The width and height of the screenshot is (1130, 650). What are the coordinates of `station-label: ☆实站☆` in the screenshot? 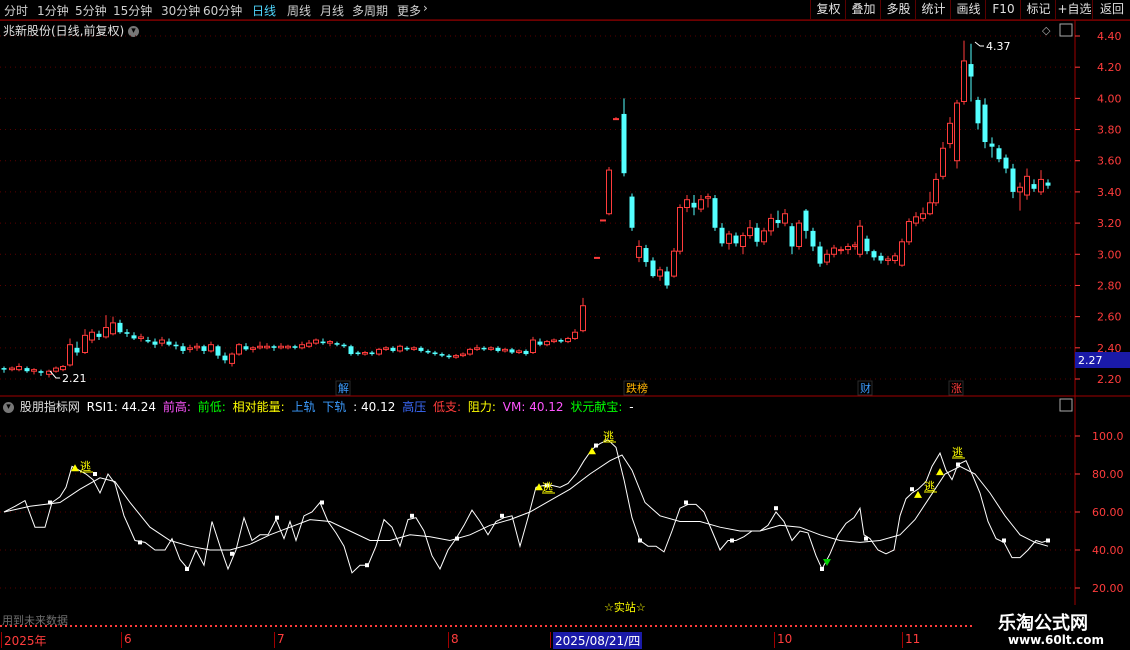 It's located at (625, 607).